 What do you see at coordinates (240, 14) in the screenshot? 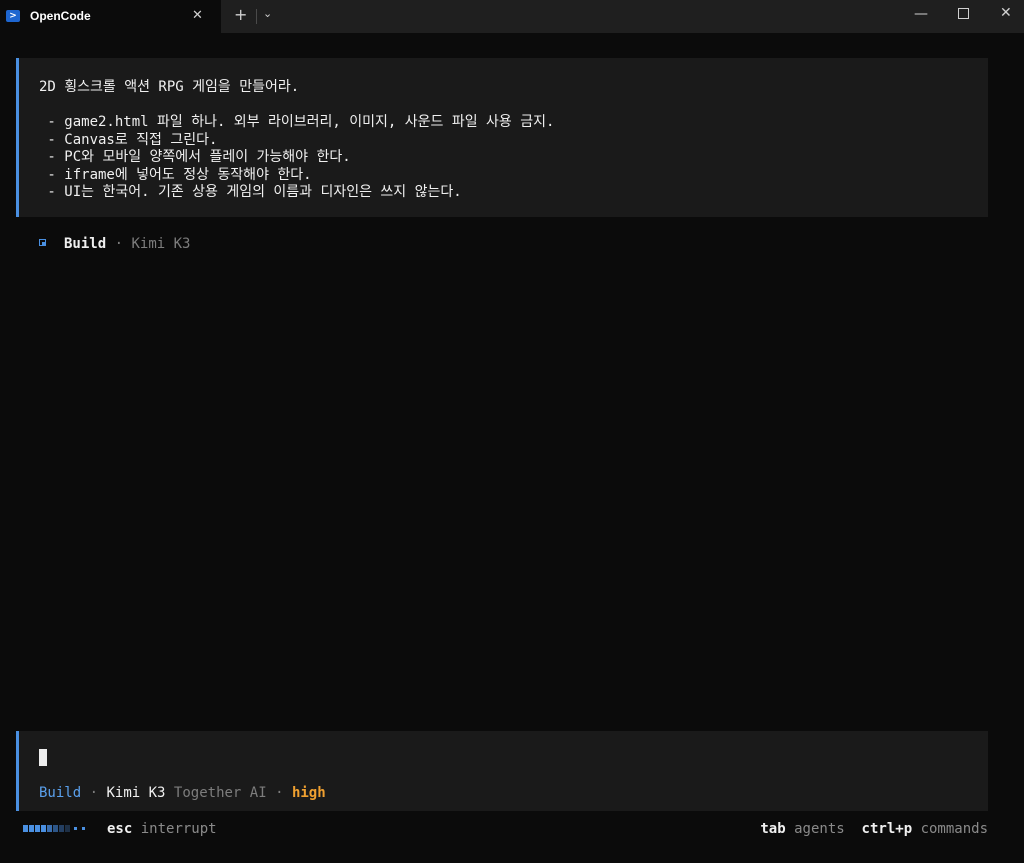
I see `new-tab-button: +` at bounding box center [240, 14].